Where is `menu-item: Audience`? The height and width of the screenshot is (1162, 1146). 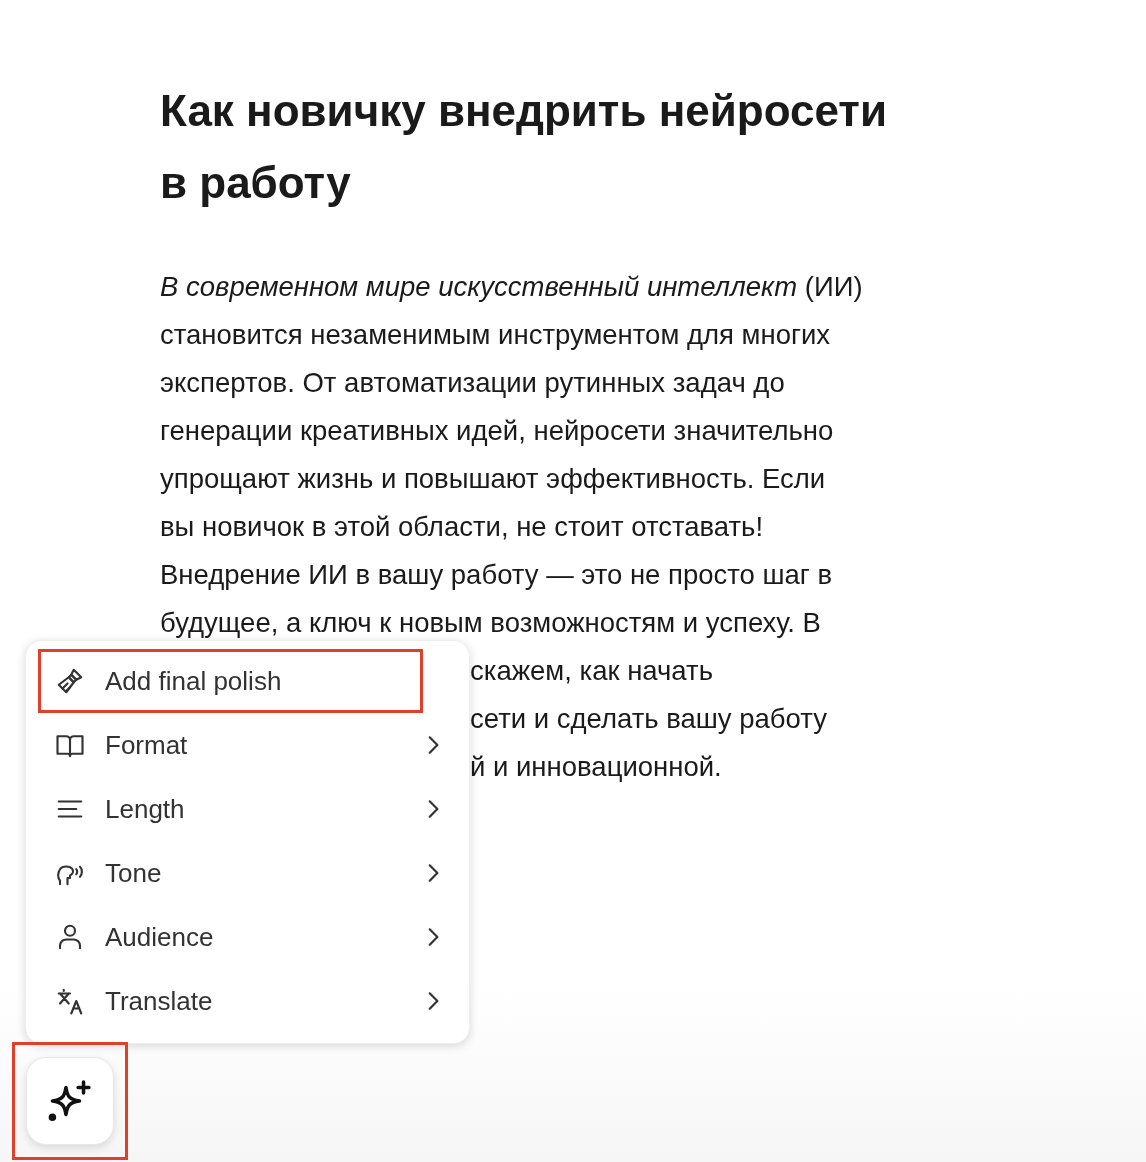 menu-item: Audience is located at coordinates (247, 937).